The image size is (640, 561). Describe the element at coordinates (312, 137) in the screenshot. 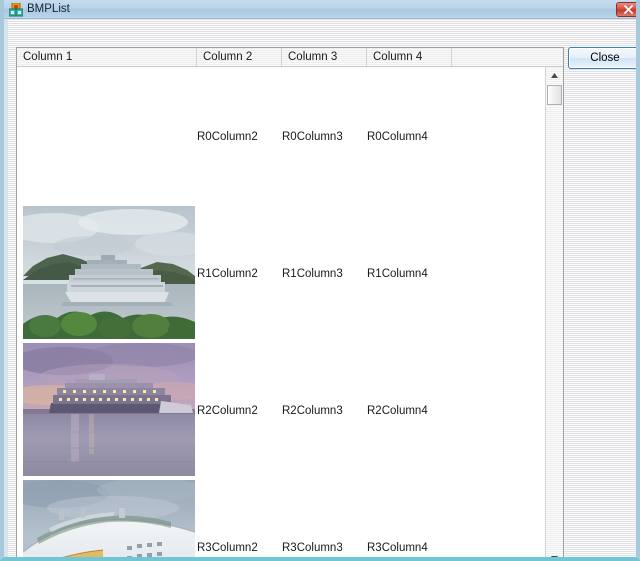

I see `row-0-column-3: R0Column3` at that location.